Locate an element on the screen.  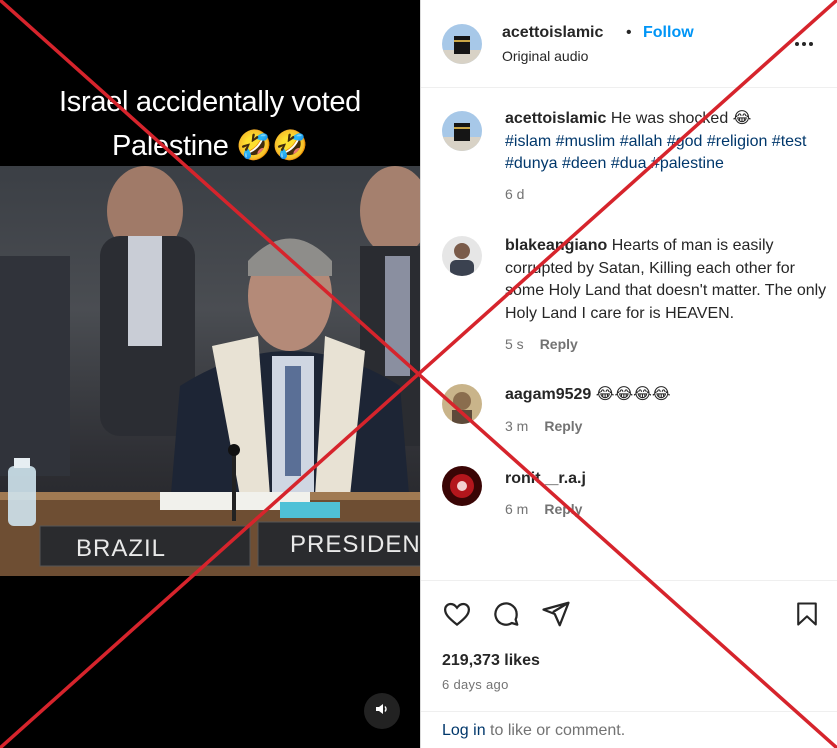
follow-button: Follow is located at coordinates (668, 33).